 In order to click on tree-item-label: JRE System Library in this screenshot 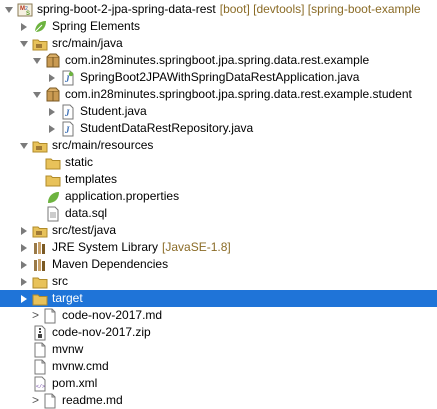, I will do `click(105, 247)`.